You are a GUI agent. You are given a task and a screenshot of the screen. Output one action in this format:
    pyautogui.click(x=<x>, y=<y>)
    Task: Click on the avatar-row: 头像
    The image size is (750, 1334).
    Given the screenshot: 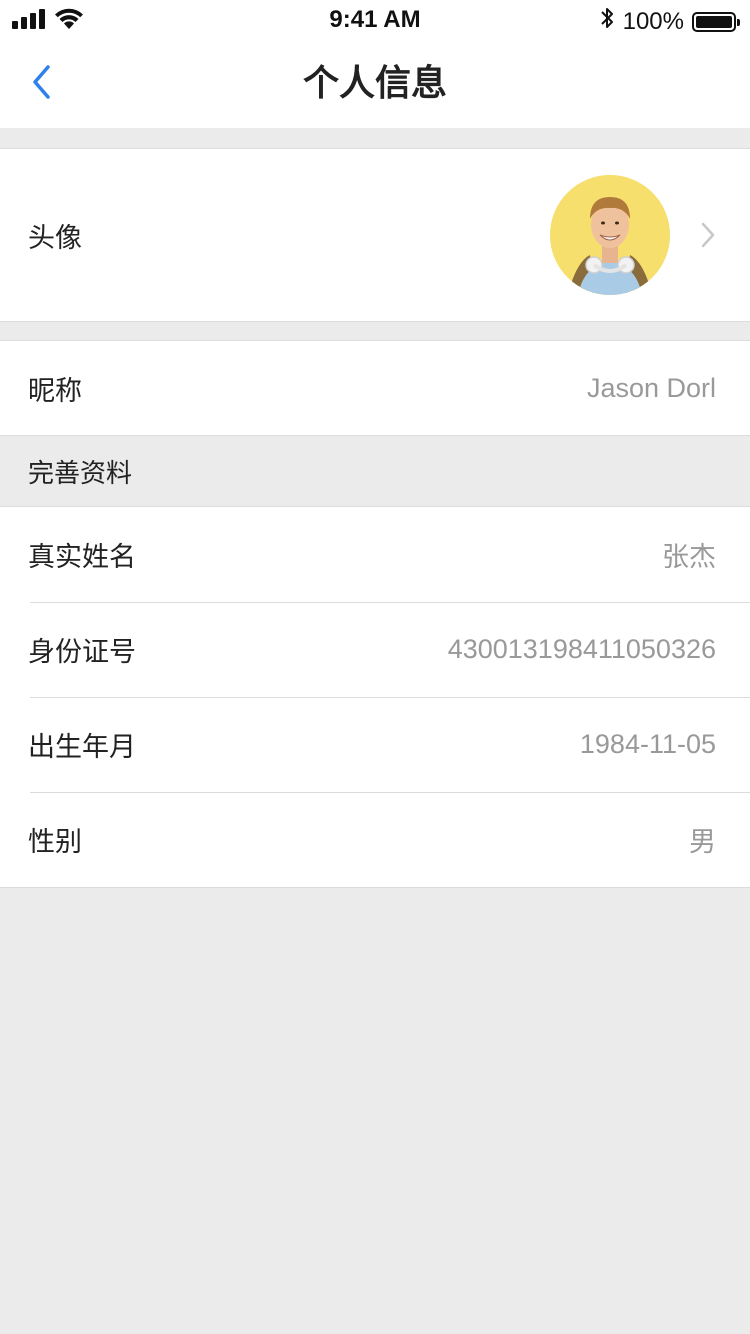 What is the action you would take?
    pyautogui.click(x=375, y=235)
    